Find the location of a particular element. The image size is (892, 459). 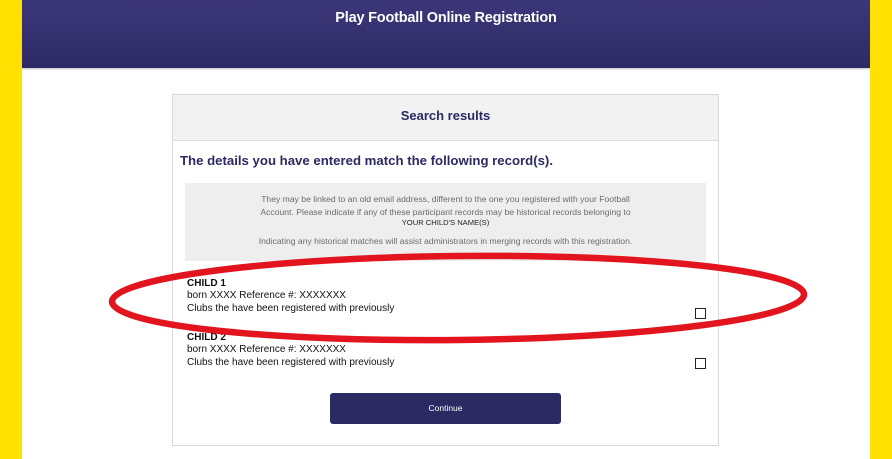

card-title: Search results is located at coordinates (445, 115).